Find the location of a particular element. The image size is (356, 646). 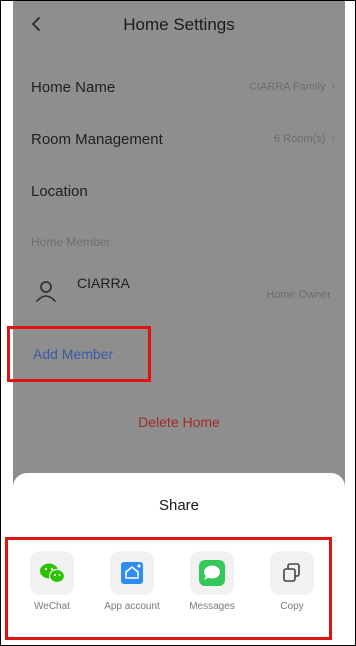

home-member-section-label: Home Member is located at coordinates (71, 242).